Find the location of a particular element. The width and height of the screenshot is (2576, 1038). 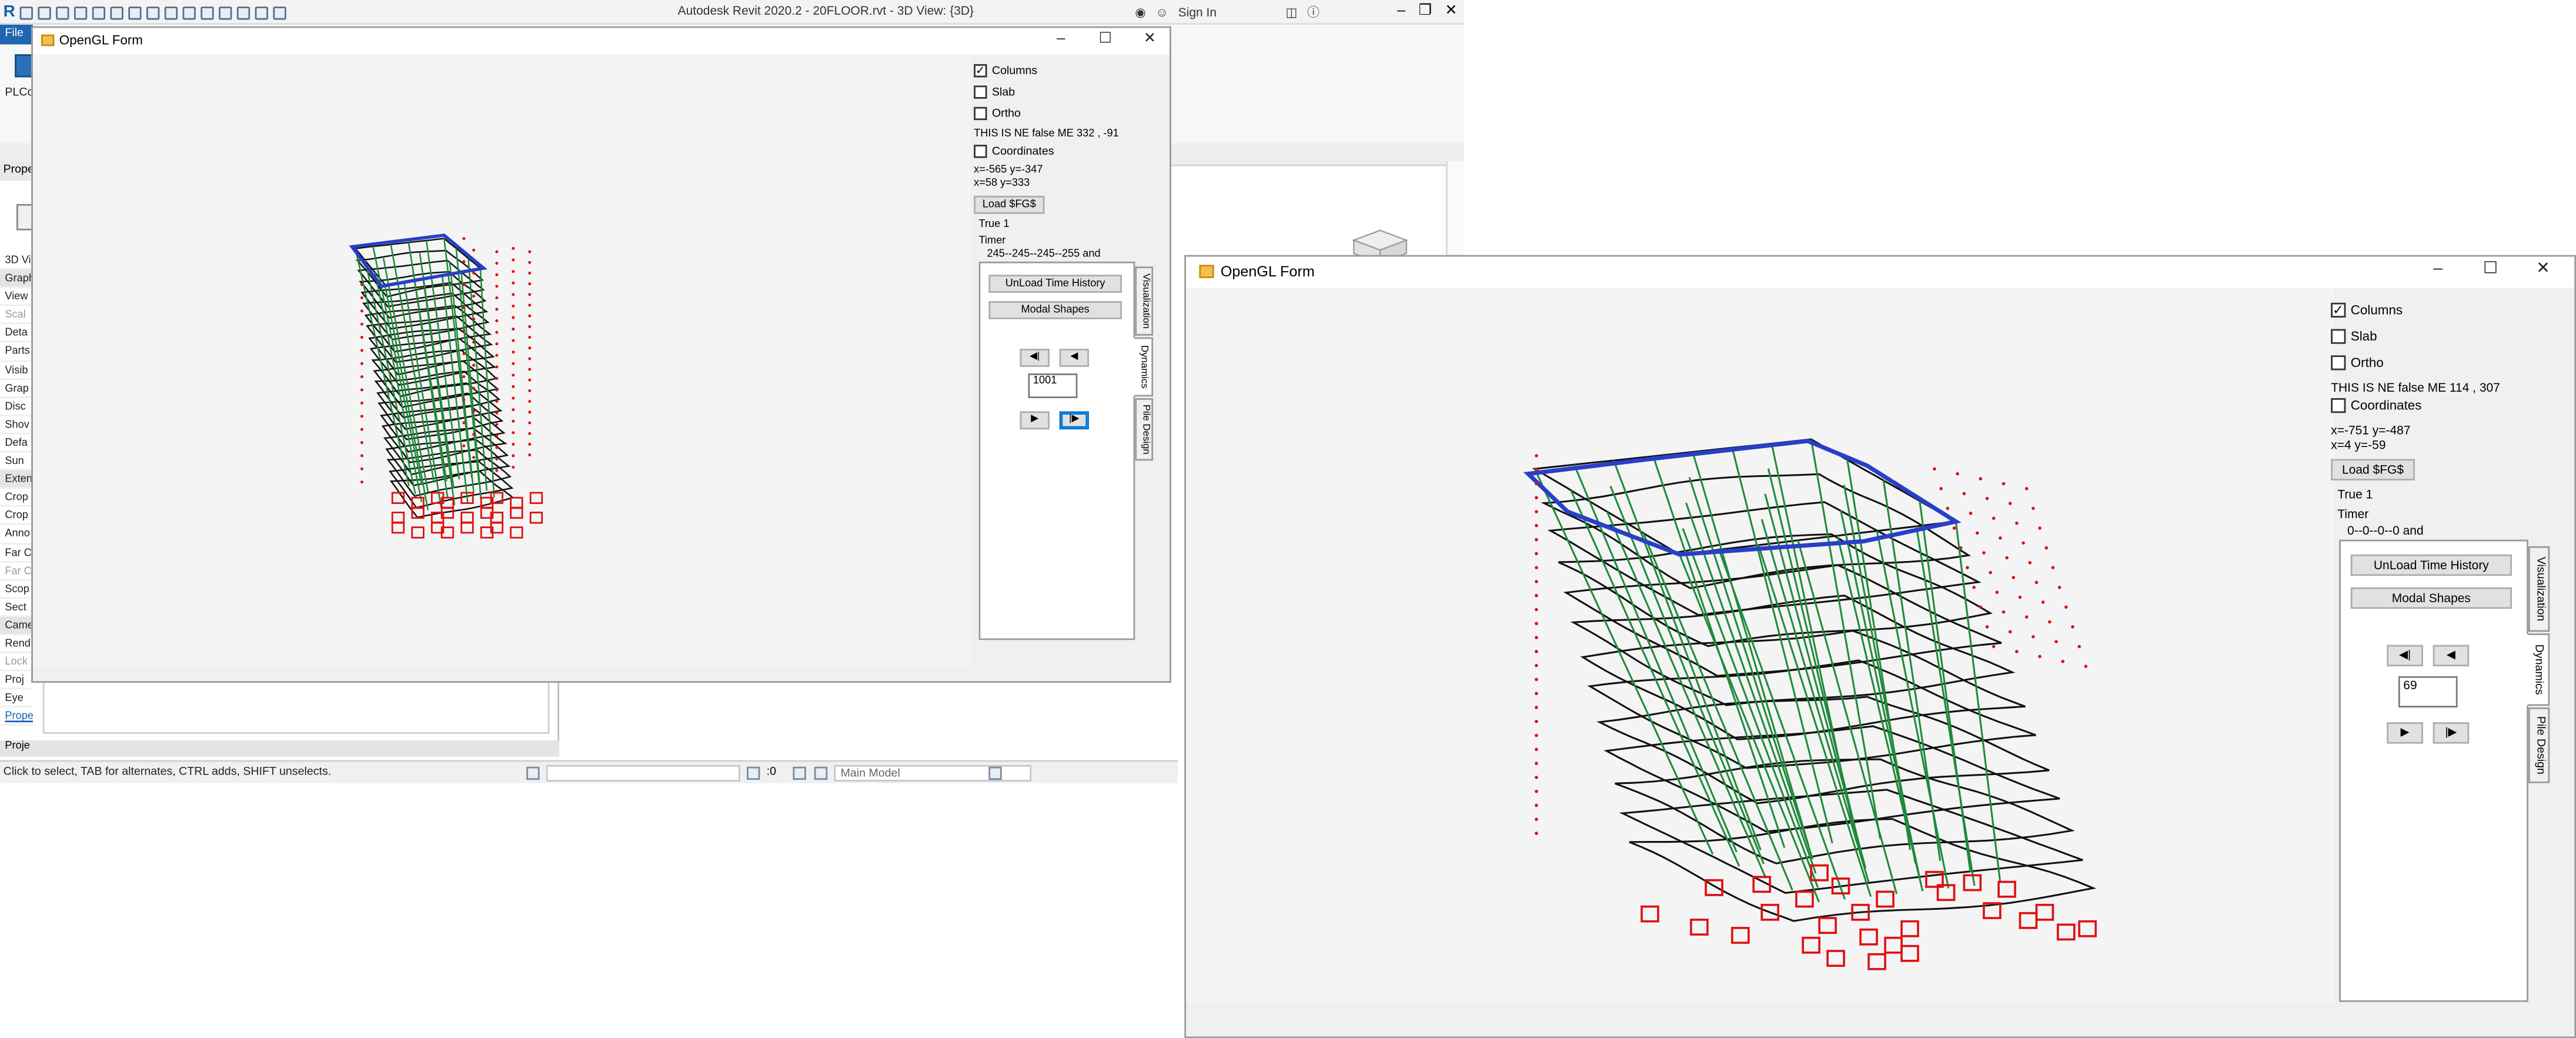

prop-row: Eye is located at coordinates (16, 699).